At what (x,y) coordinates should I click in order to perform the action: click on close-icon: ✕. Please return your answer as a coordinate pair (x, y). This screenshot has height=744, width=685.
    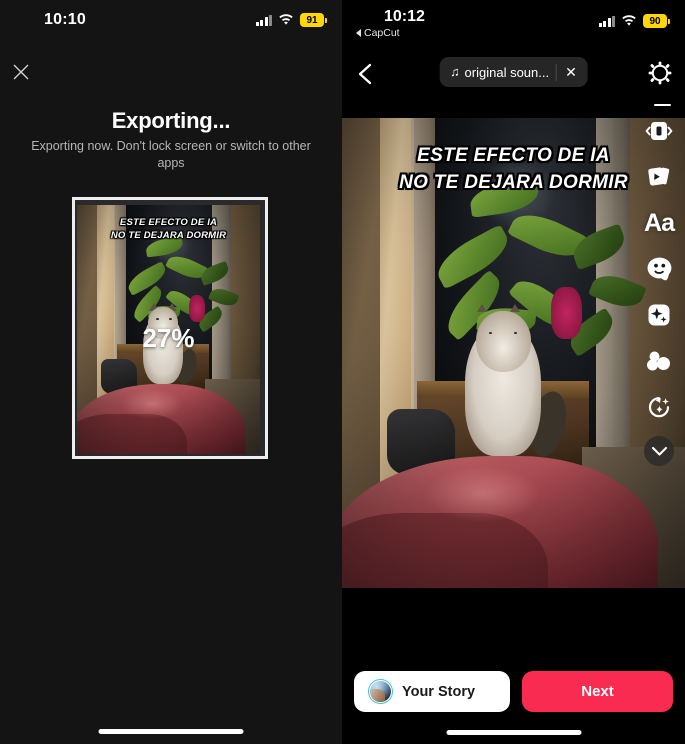
    Looking at the image, I should click on (575, 72).